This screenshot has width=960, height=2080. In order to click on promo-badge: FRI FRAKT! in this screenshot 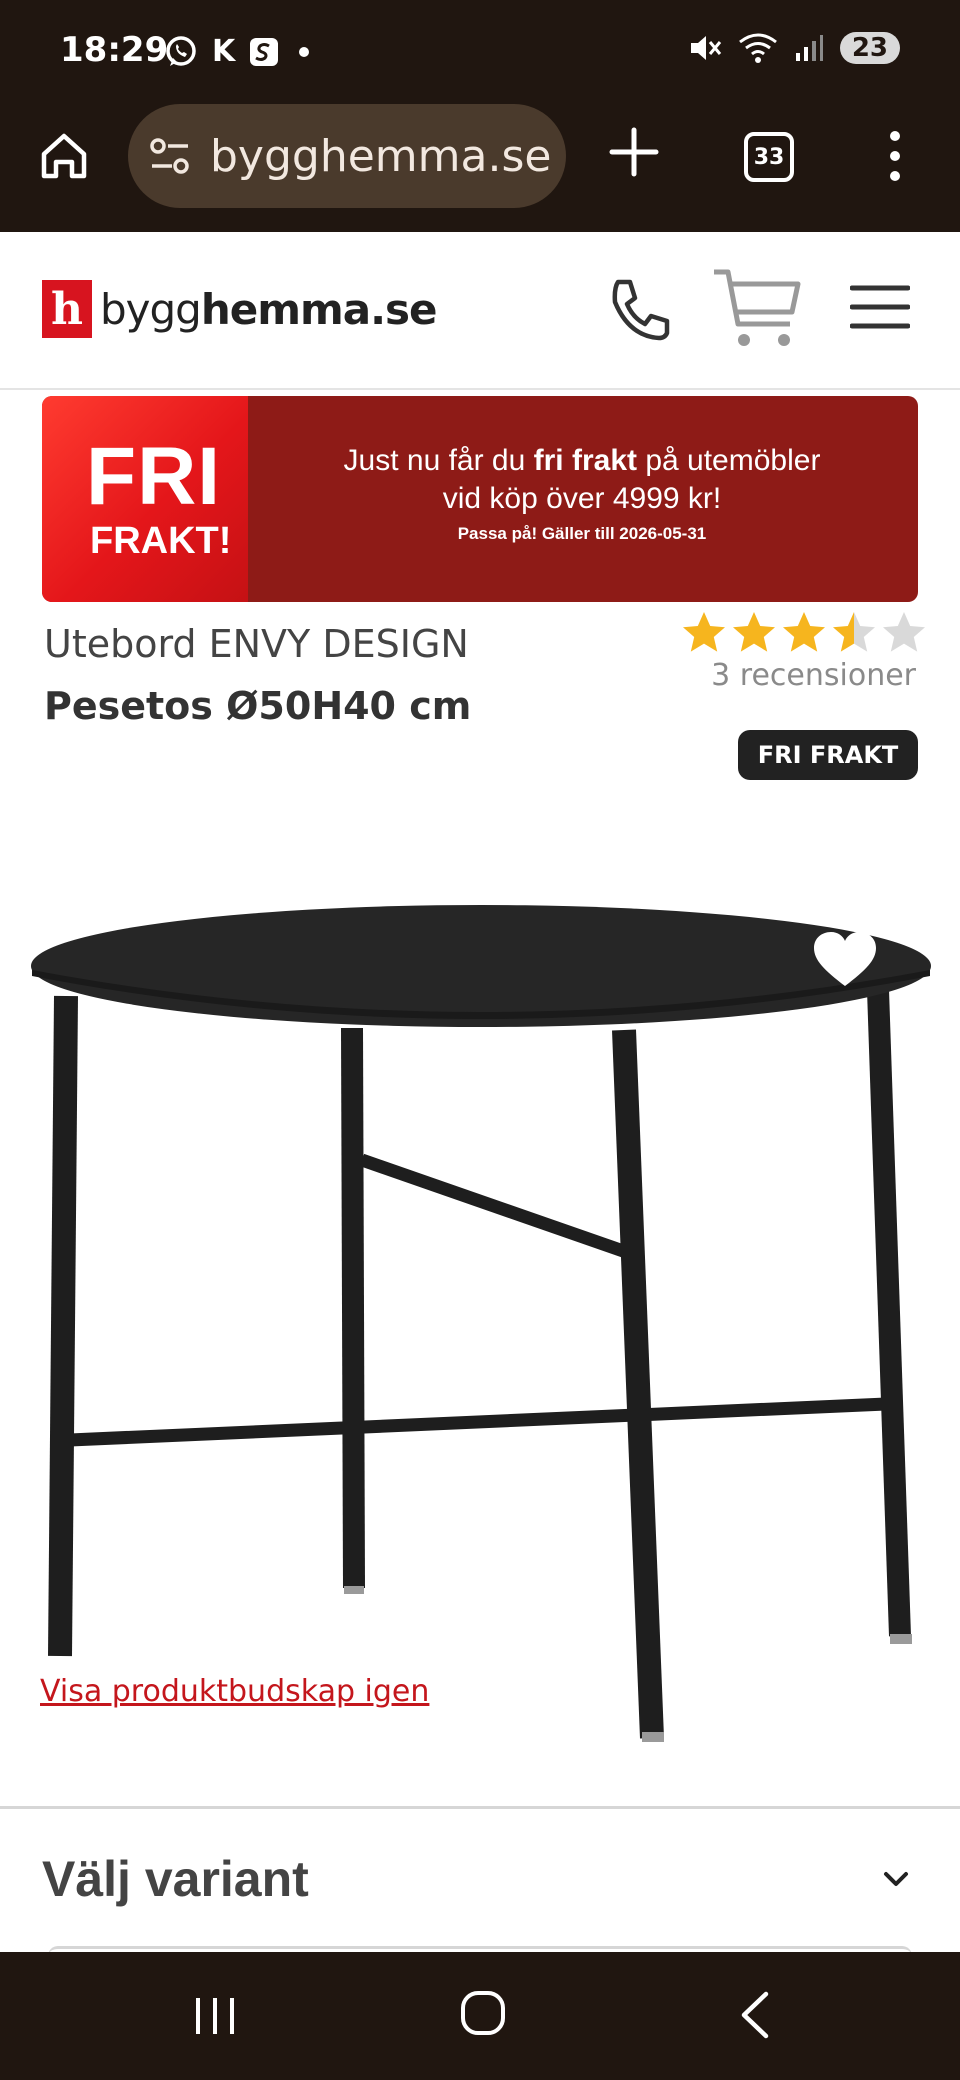, I will do `click(145, 499)`.